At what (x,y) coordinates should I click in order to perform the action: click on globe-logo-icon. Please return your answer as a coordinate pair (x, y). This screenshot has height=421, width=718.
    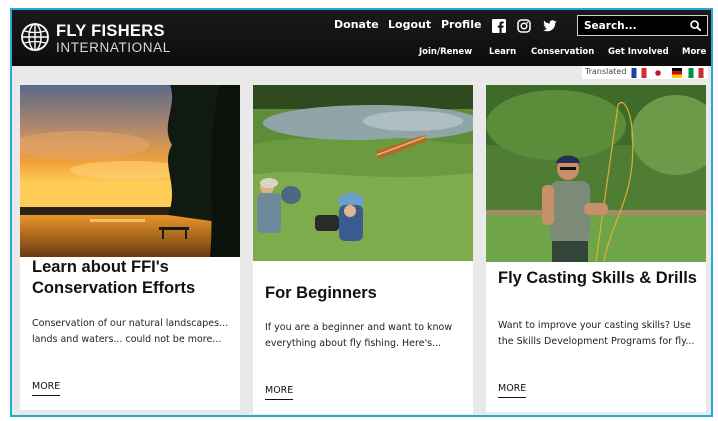
    Looking at the image, I should click on (35, 37).